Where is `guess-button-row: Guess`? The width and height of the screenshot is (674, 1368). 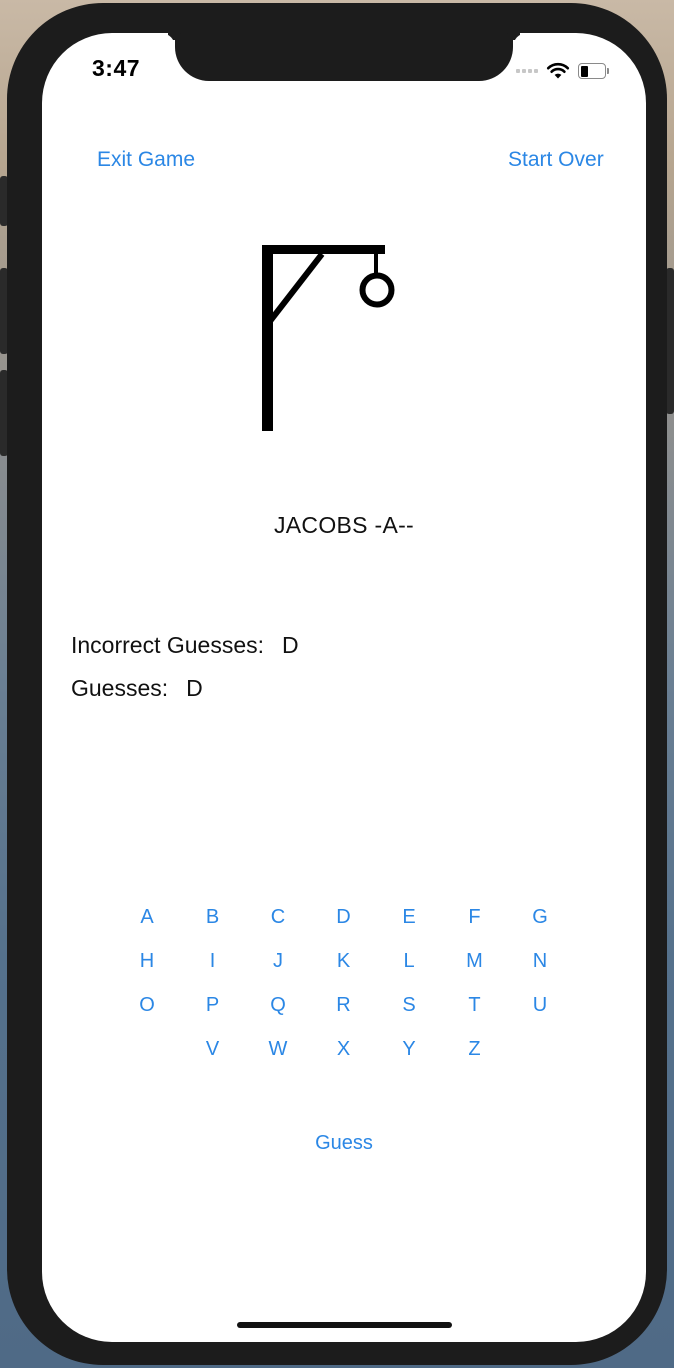
guess-button-row: Guess is located at coordinates (344, 1143).